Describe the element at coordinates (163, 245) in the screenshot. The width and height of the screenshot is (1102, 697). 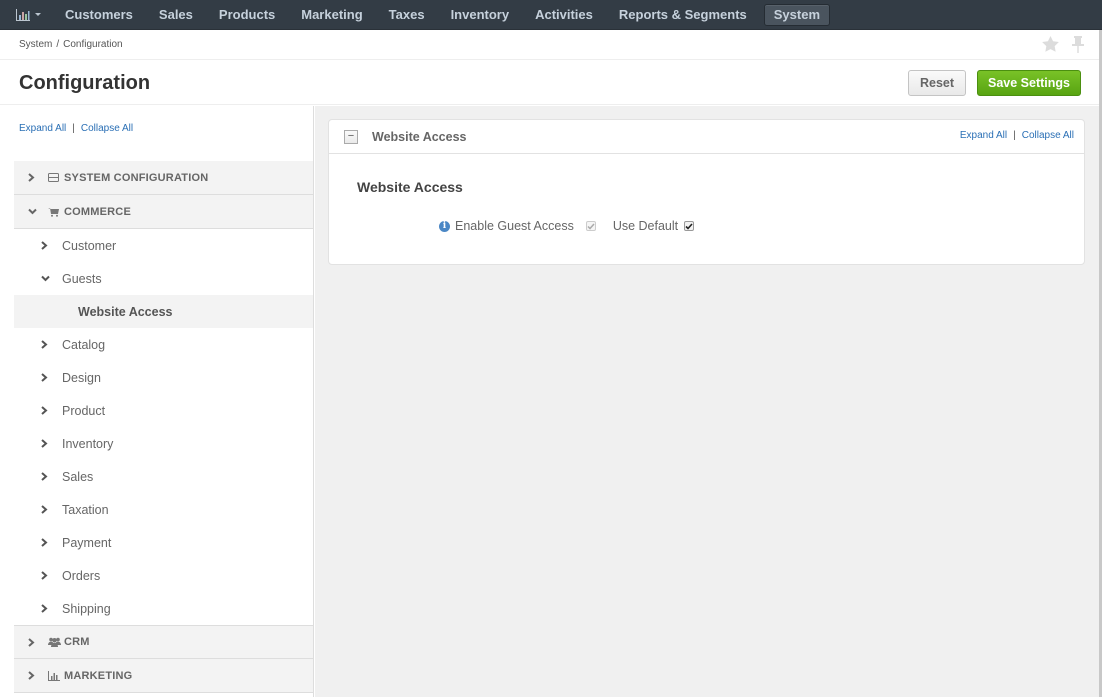
I see `tree-item-customer: Customer` at that location.